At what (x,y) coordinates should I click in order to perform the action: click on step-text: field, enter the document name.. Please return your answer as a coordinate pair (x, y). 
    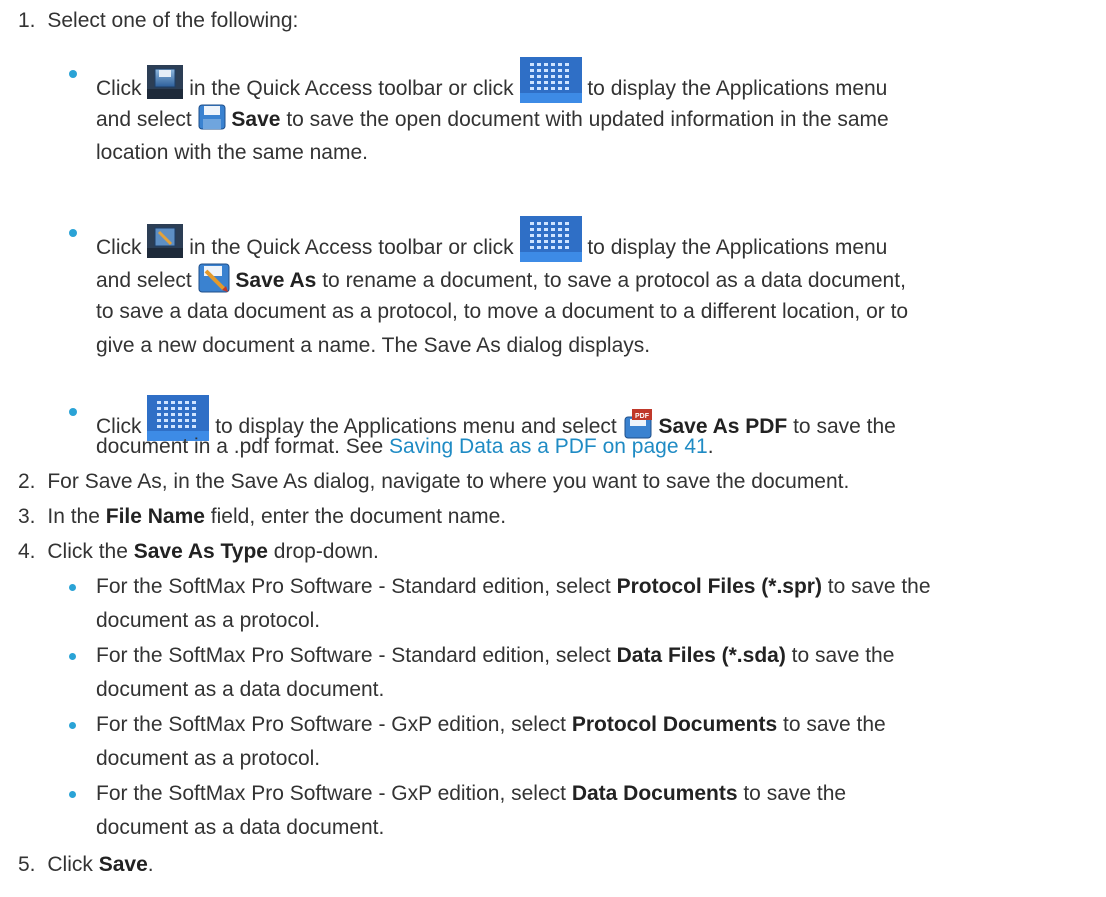
    Looking at the image, I should click on (355, 516).